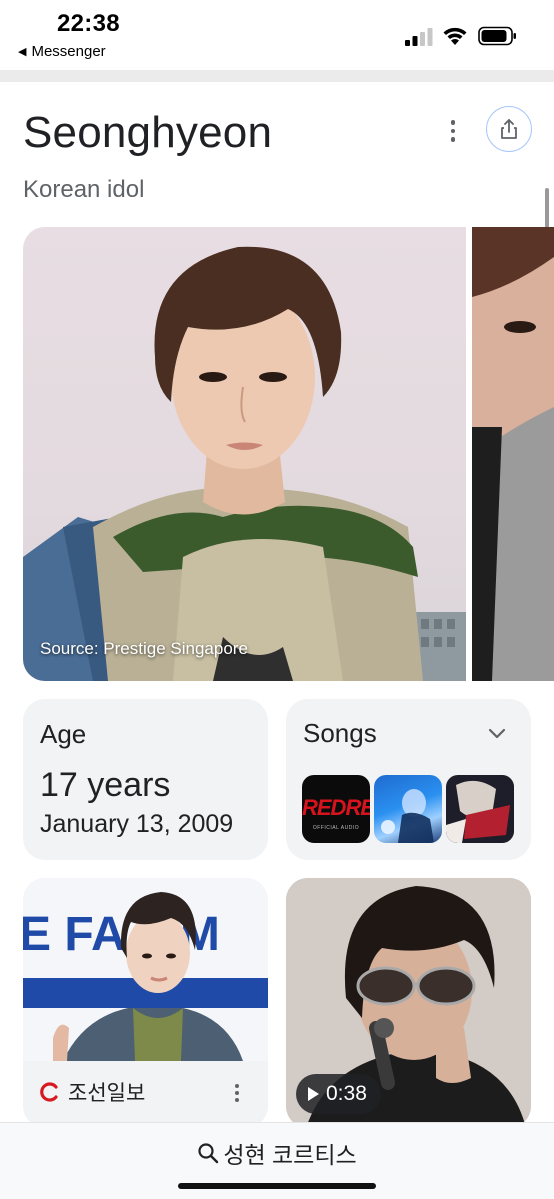 The width and height of the screenshot is (554, 1199). What do you see at coordinates (340, 733) in the screenshot?
I see `songs-label: Songs` at bounding box center [340, 733].